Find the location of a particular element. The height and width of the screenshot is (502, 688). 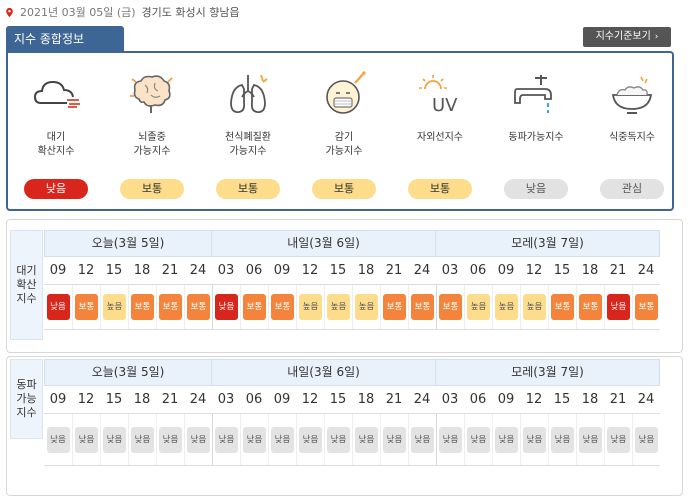

view-standard-button: 지수기준보기 › is located at coordinates (627, 37).